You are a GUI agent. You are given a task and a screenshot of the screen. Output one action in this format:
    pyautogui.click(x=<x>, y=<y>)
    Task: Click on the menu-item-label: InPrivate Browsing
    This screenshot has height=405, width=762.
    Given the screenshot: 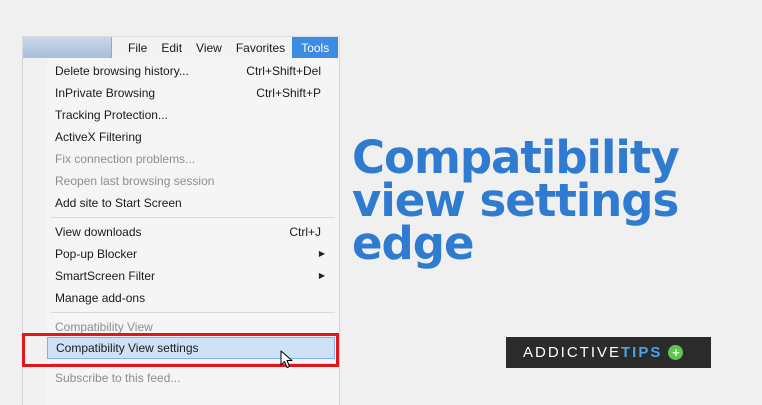 What is the action you would take?
    pyautogui.click(x=105, y=93)
    